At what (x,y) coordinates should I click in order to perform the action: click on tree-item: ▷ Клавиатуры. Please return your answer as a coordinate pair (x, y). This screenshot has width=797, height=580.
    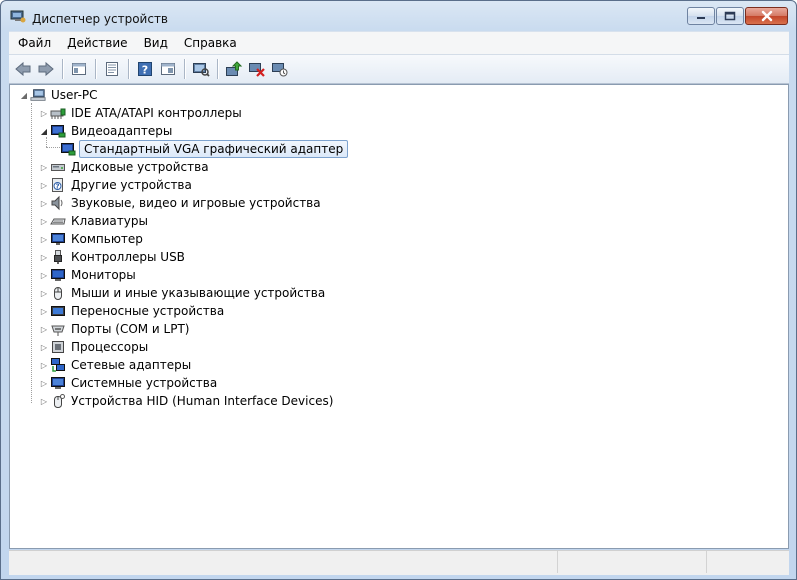
    Looking at the image, I should click on (94, 221).